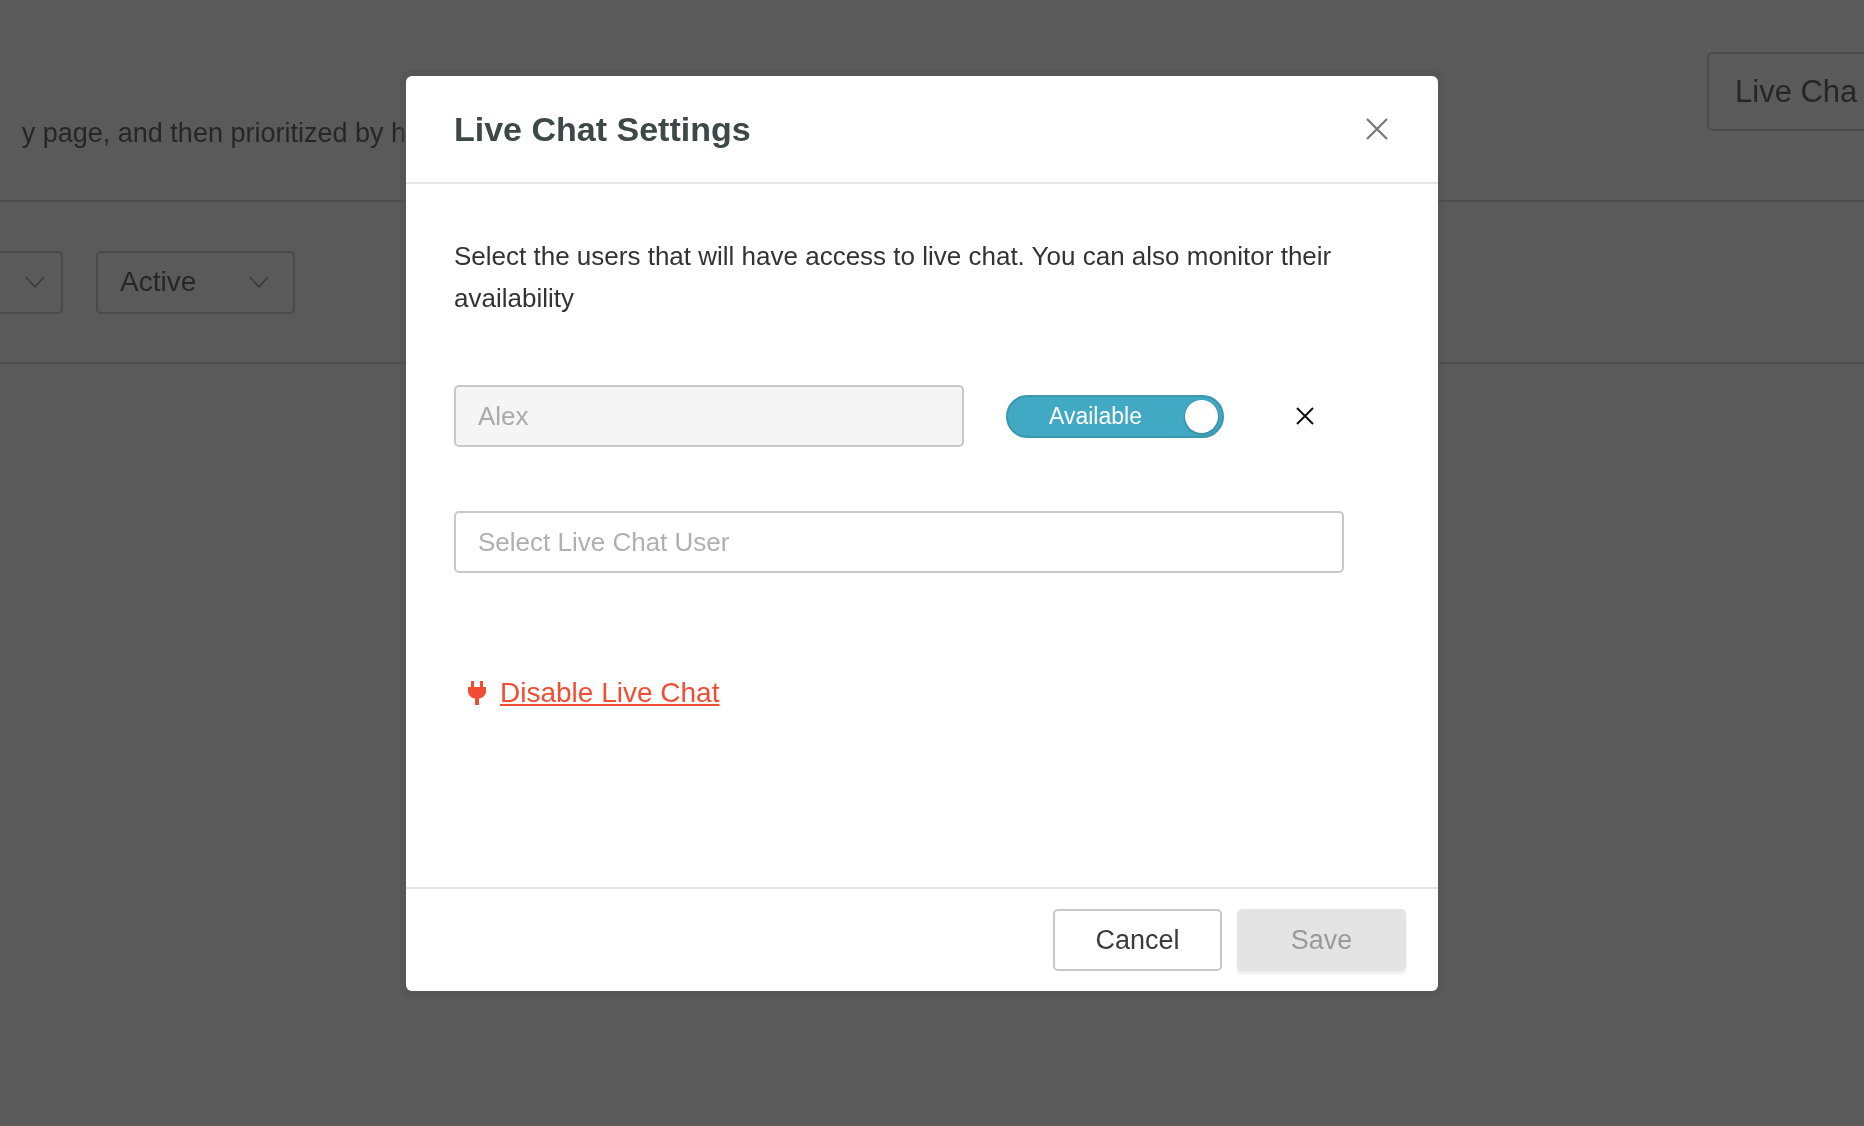 Image resolution: width=1864 pixels, height=1126 pixels. Describe the element at coordinates (899, 542) in the screenshot. I see `user-select-field: Select Live Chat User` at that location.